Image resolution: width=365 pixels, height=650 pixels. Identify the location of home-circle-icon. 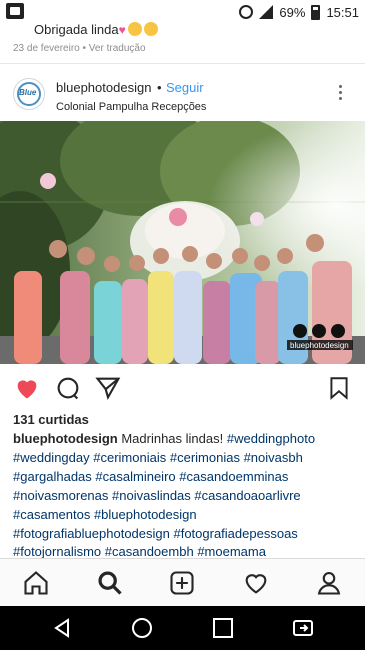
(142, 628).